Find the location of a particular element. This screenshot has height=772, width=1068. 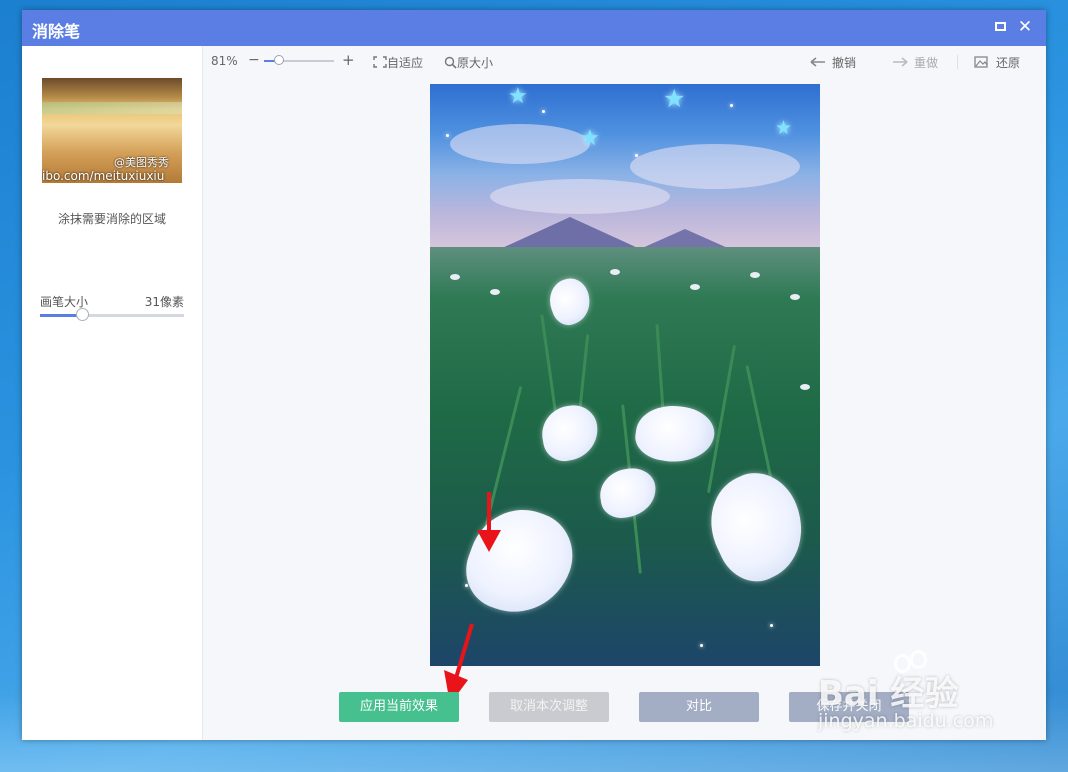

undo-button: 撤销 is located at coordinates (833, 62).